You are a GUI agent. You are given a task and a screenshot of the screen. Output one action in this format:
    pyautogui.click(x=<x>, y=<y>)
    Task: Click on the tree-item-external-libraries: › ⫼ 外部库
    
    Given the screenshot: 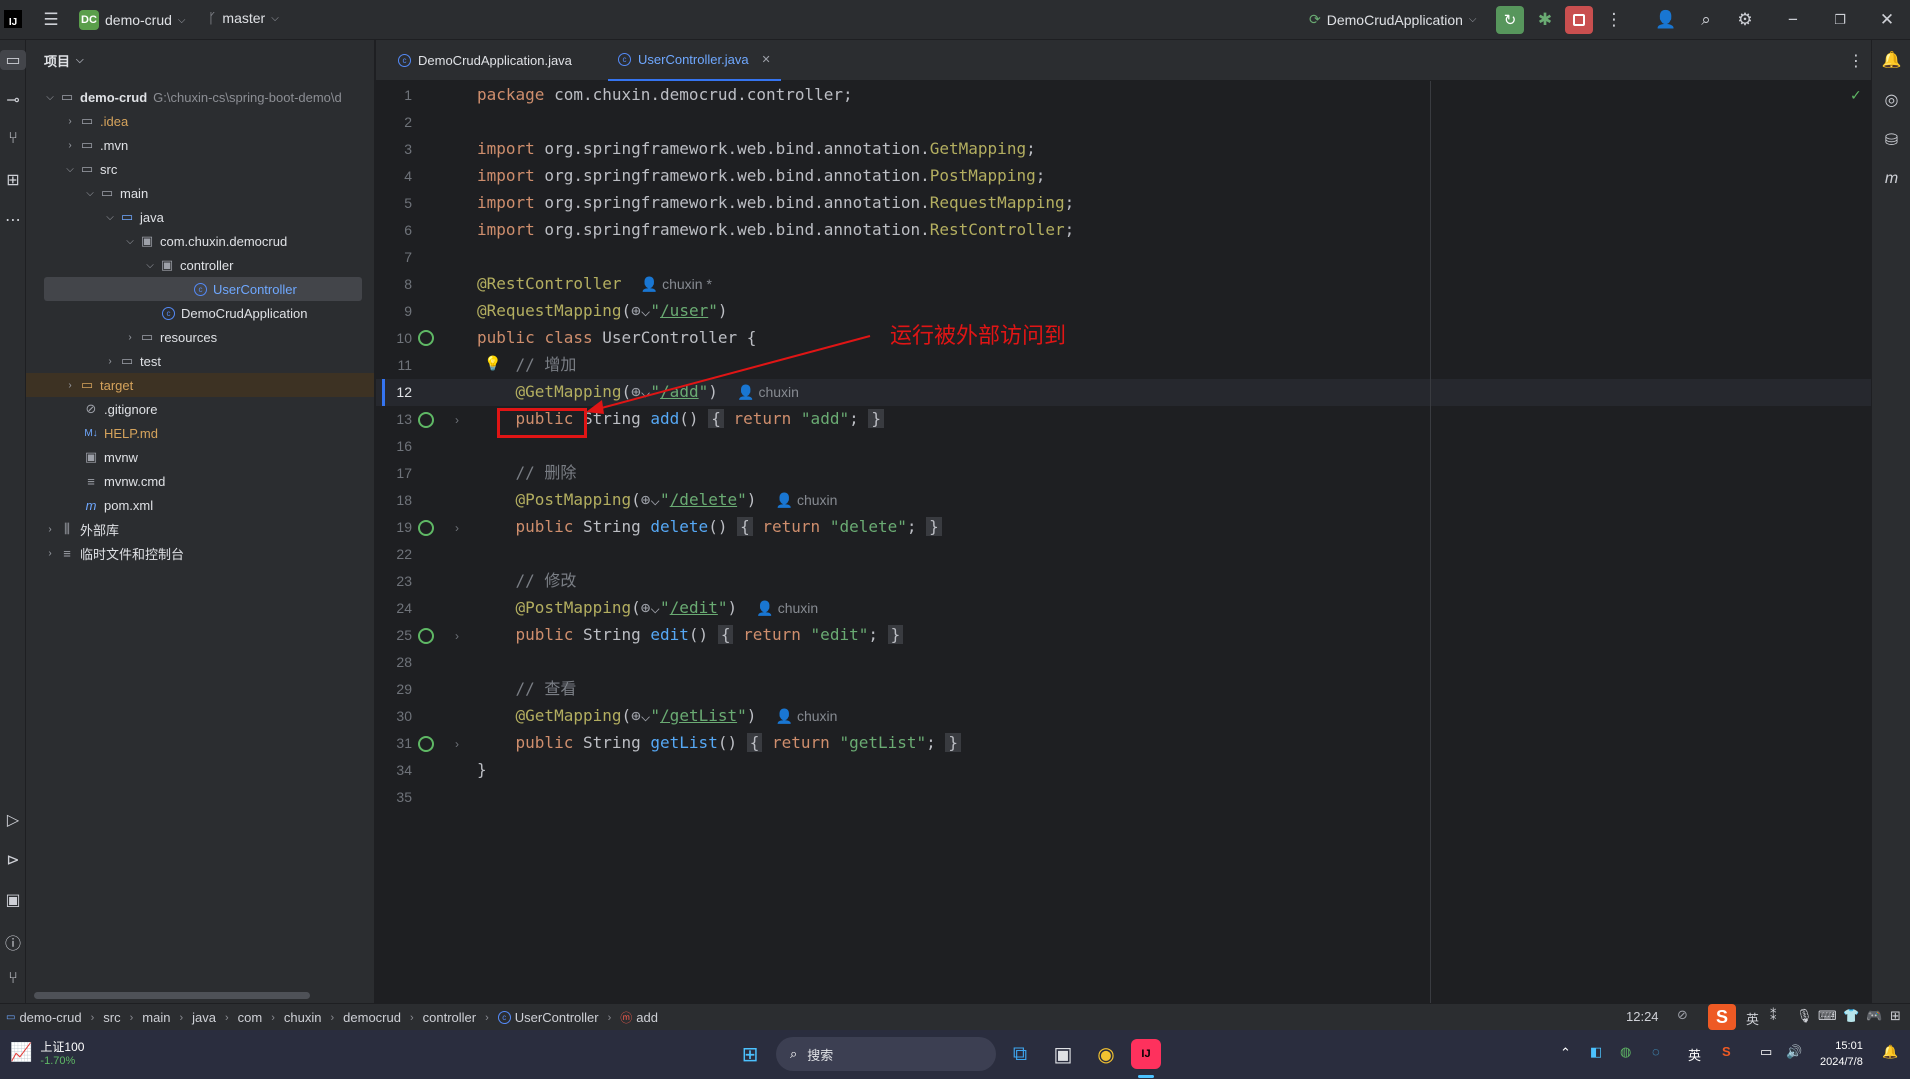 What is the action you would take?
    pyautogui.click(x=200, y=529)
    